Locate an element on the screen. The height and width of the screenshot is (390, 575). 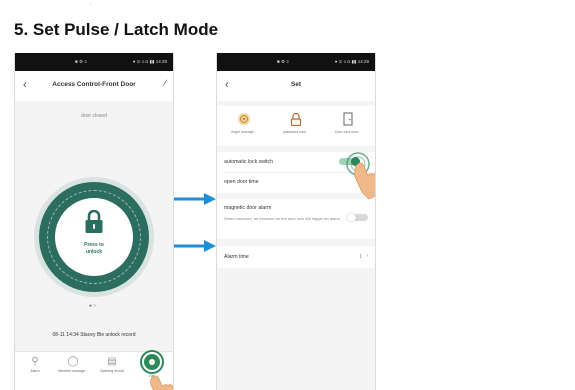
tab-opening-record: ▤ Opening record is located at coordinates (112, 364).